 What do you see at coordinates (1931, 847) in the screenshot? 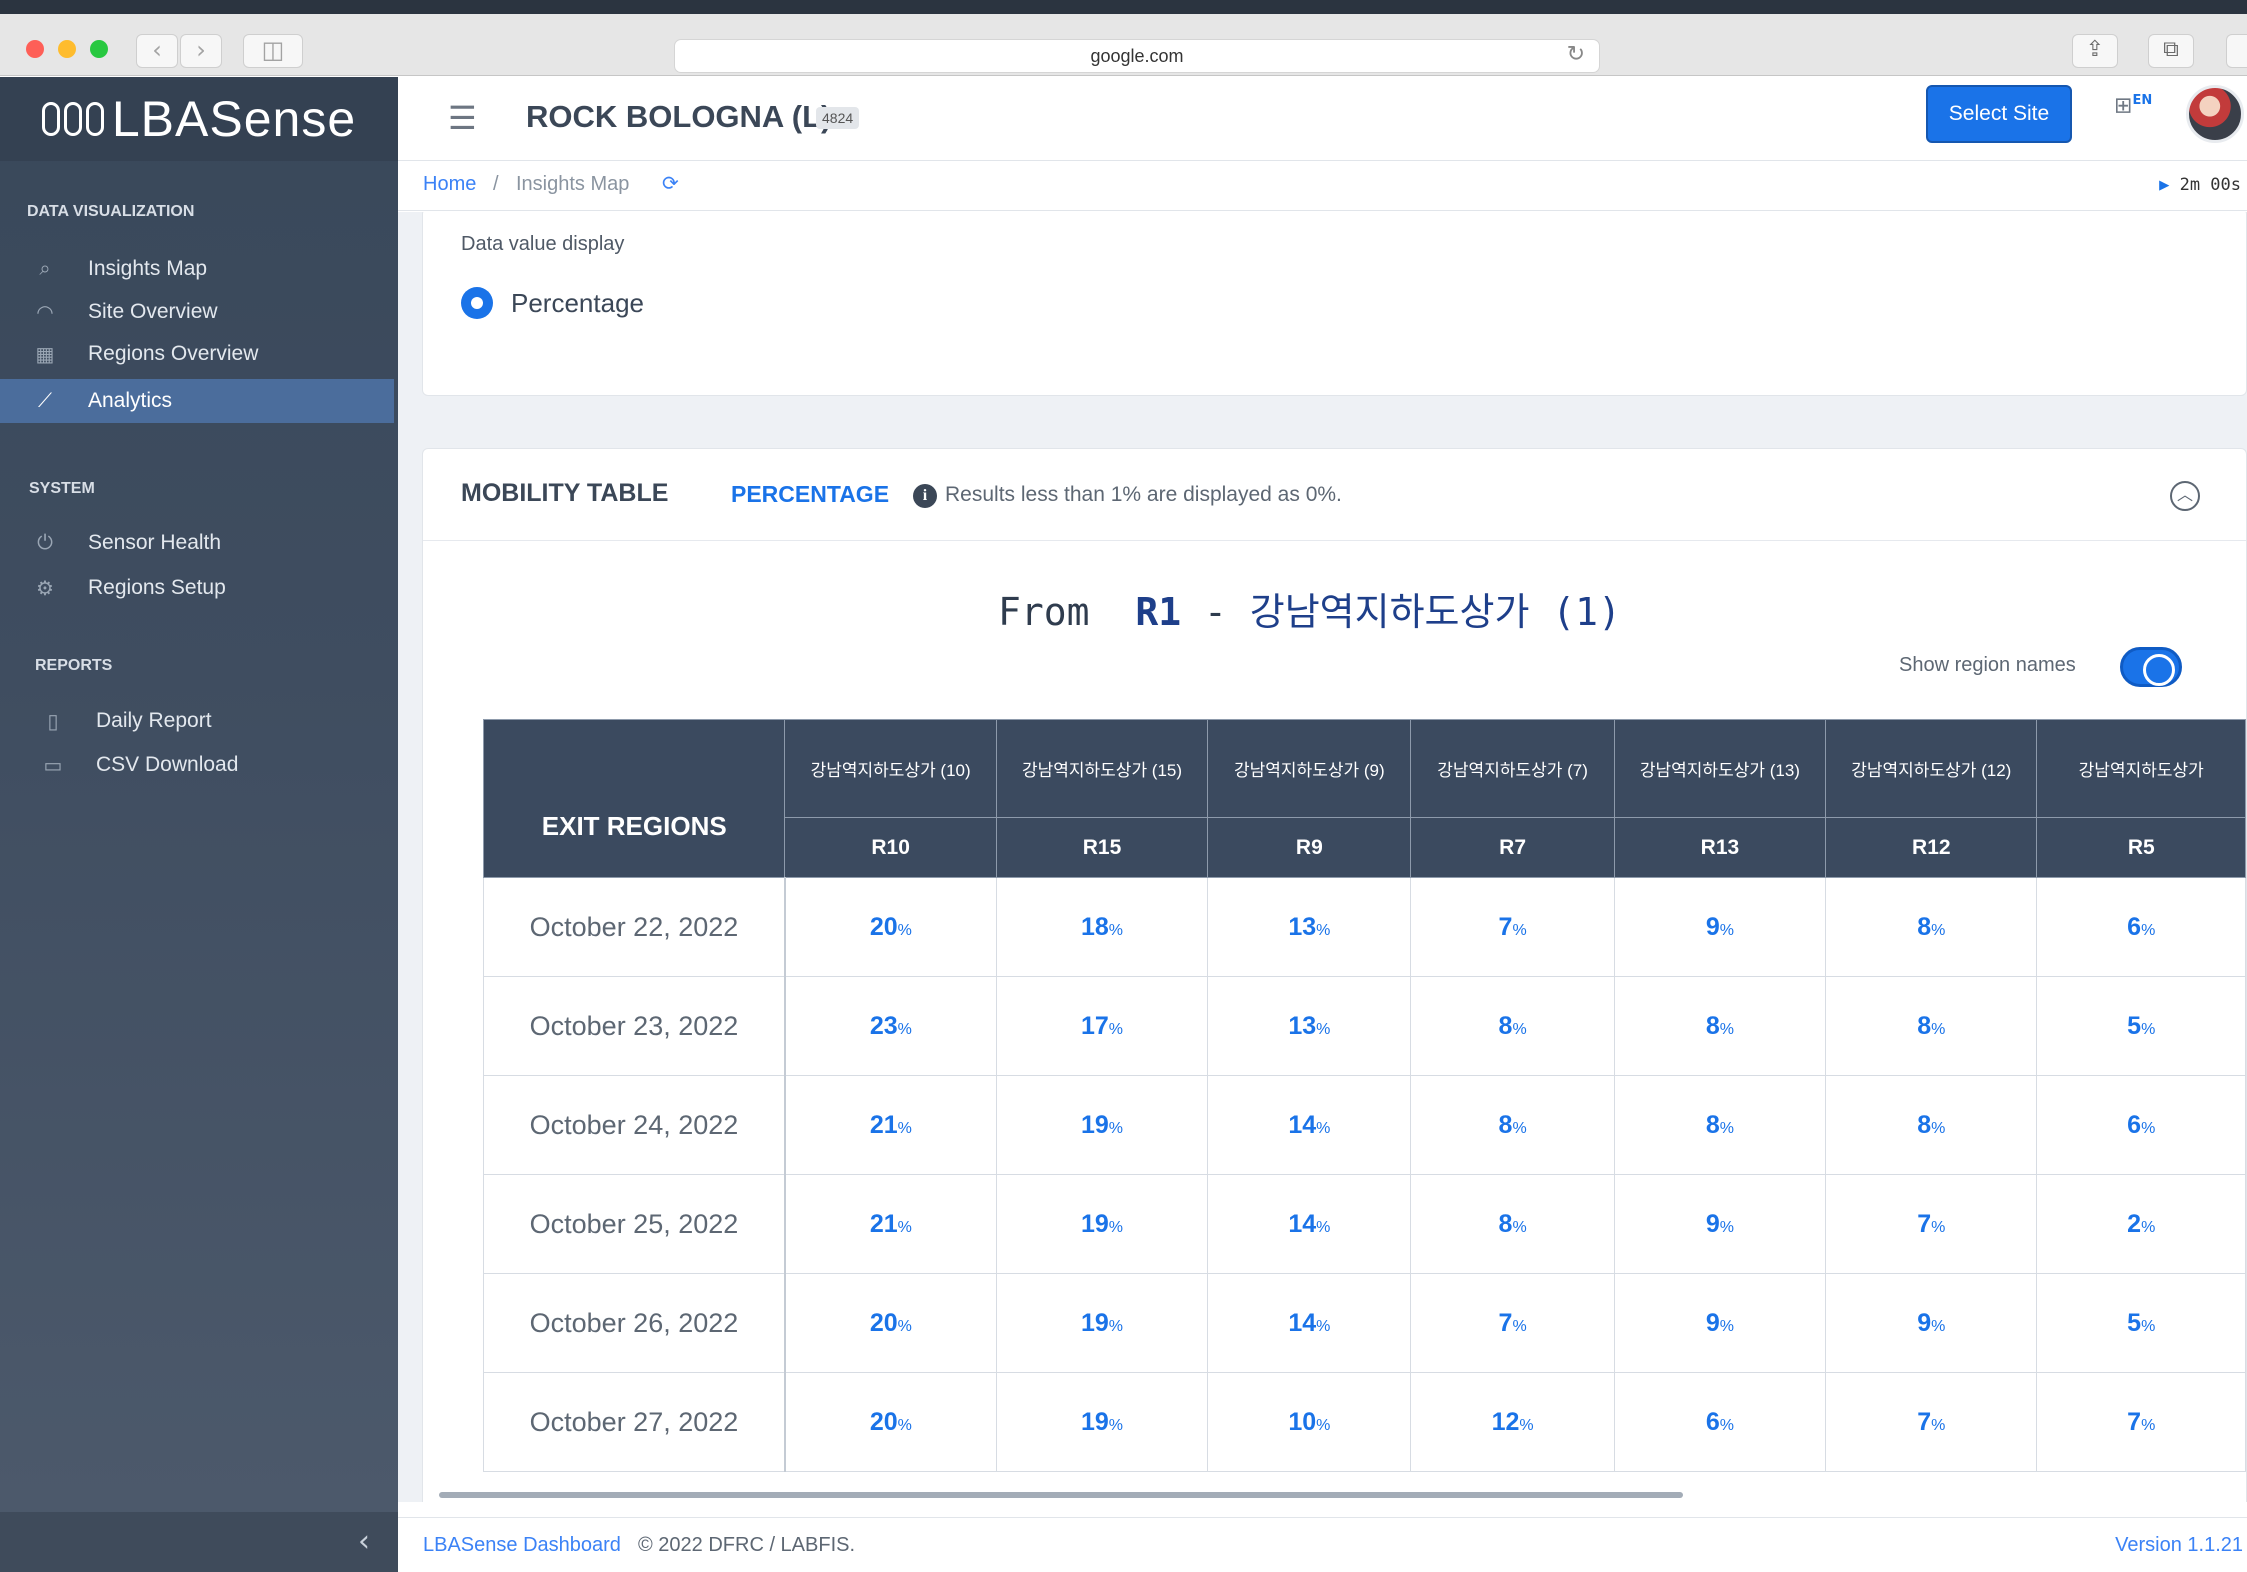
I see `column-region-code: R12` at bounding box center [1931, 847].